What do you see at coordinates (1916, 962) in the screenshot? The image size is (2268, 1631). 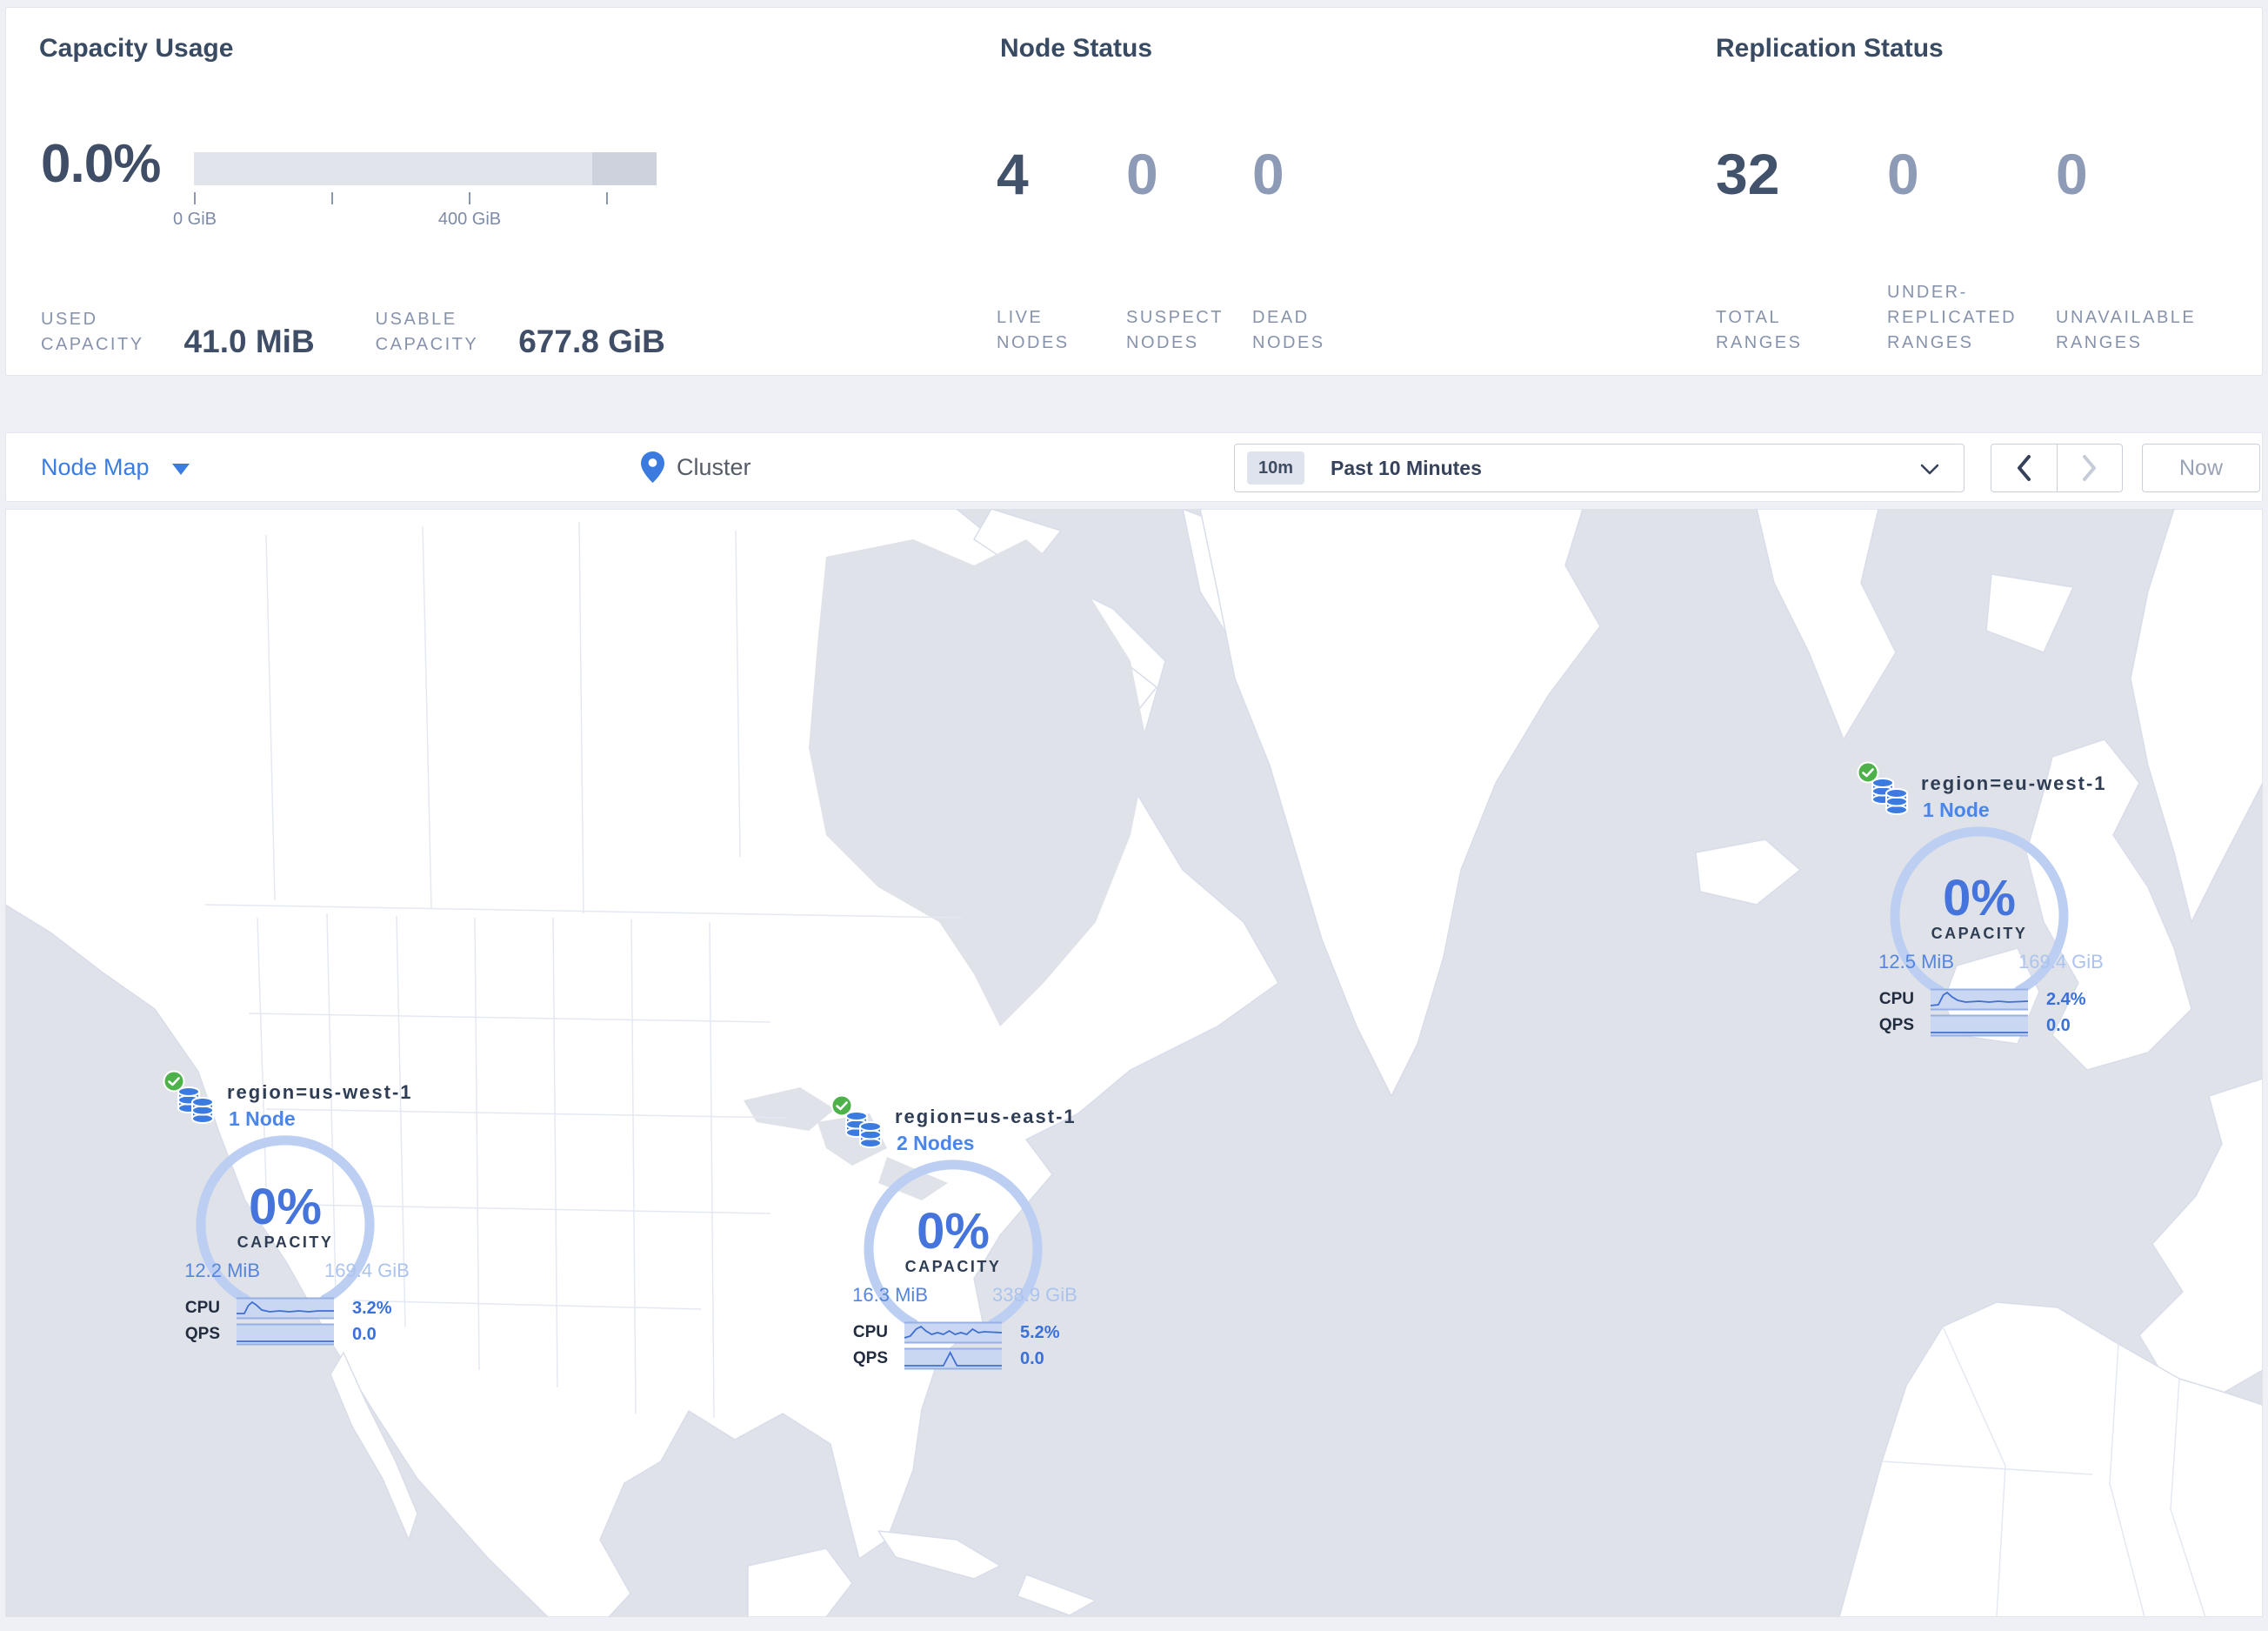 I see `used-capacity: 12.5 MiB` at bounding box center [1916, 962].